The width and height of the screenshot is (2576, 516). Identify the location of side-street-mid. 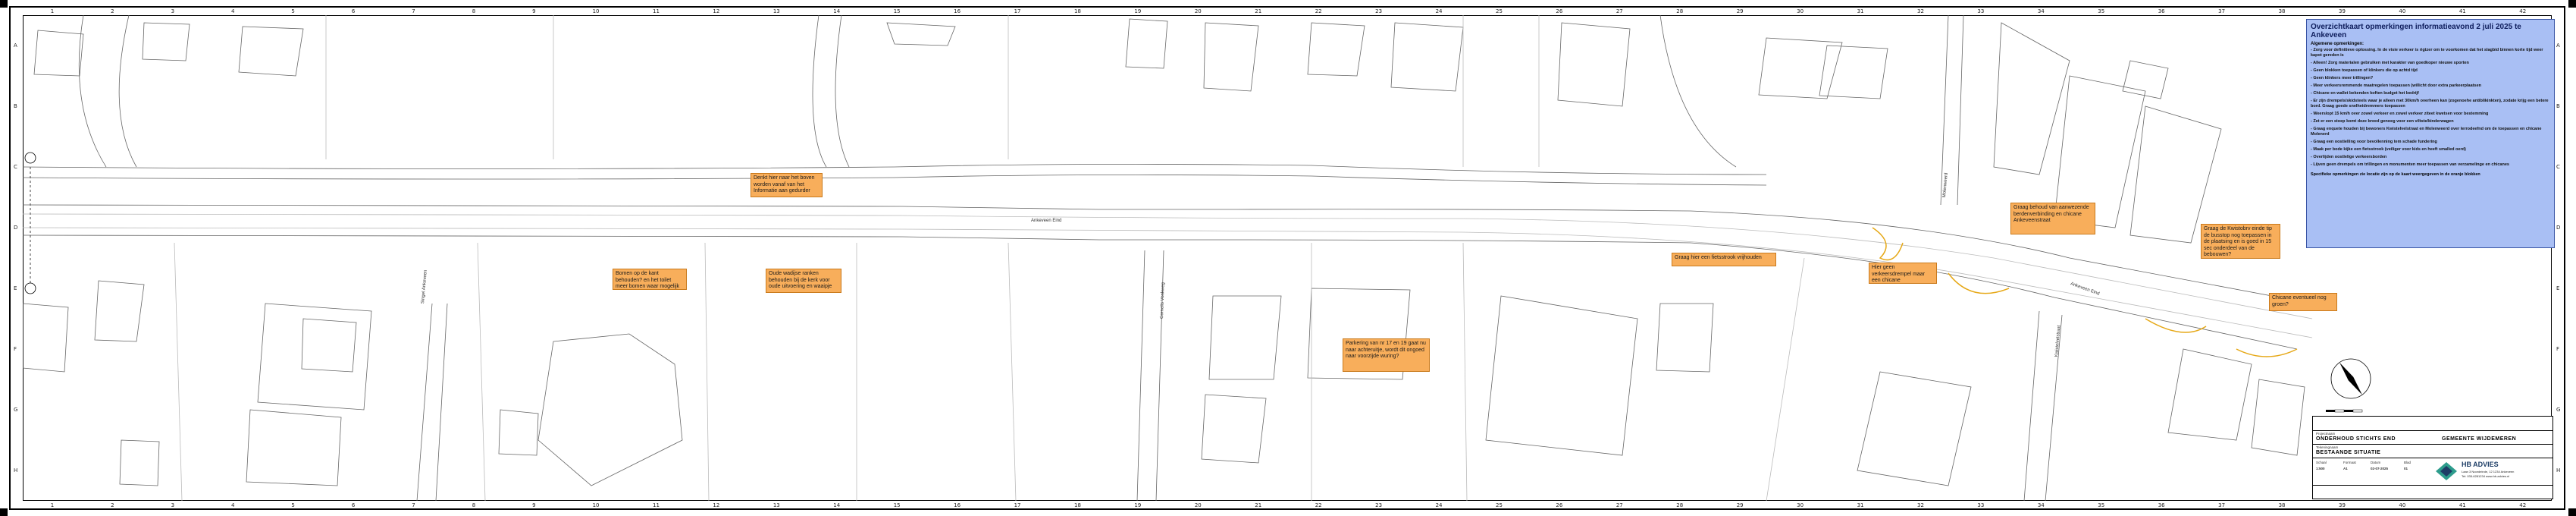
(1150, 375).